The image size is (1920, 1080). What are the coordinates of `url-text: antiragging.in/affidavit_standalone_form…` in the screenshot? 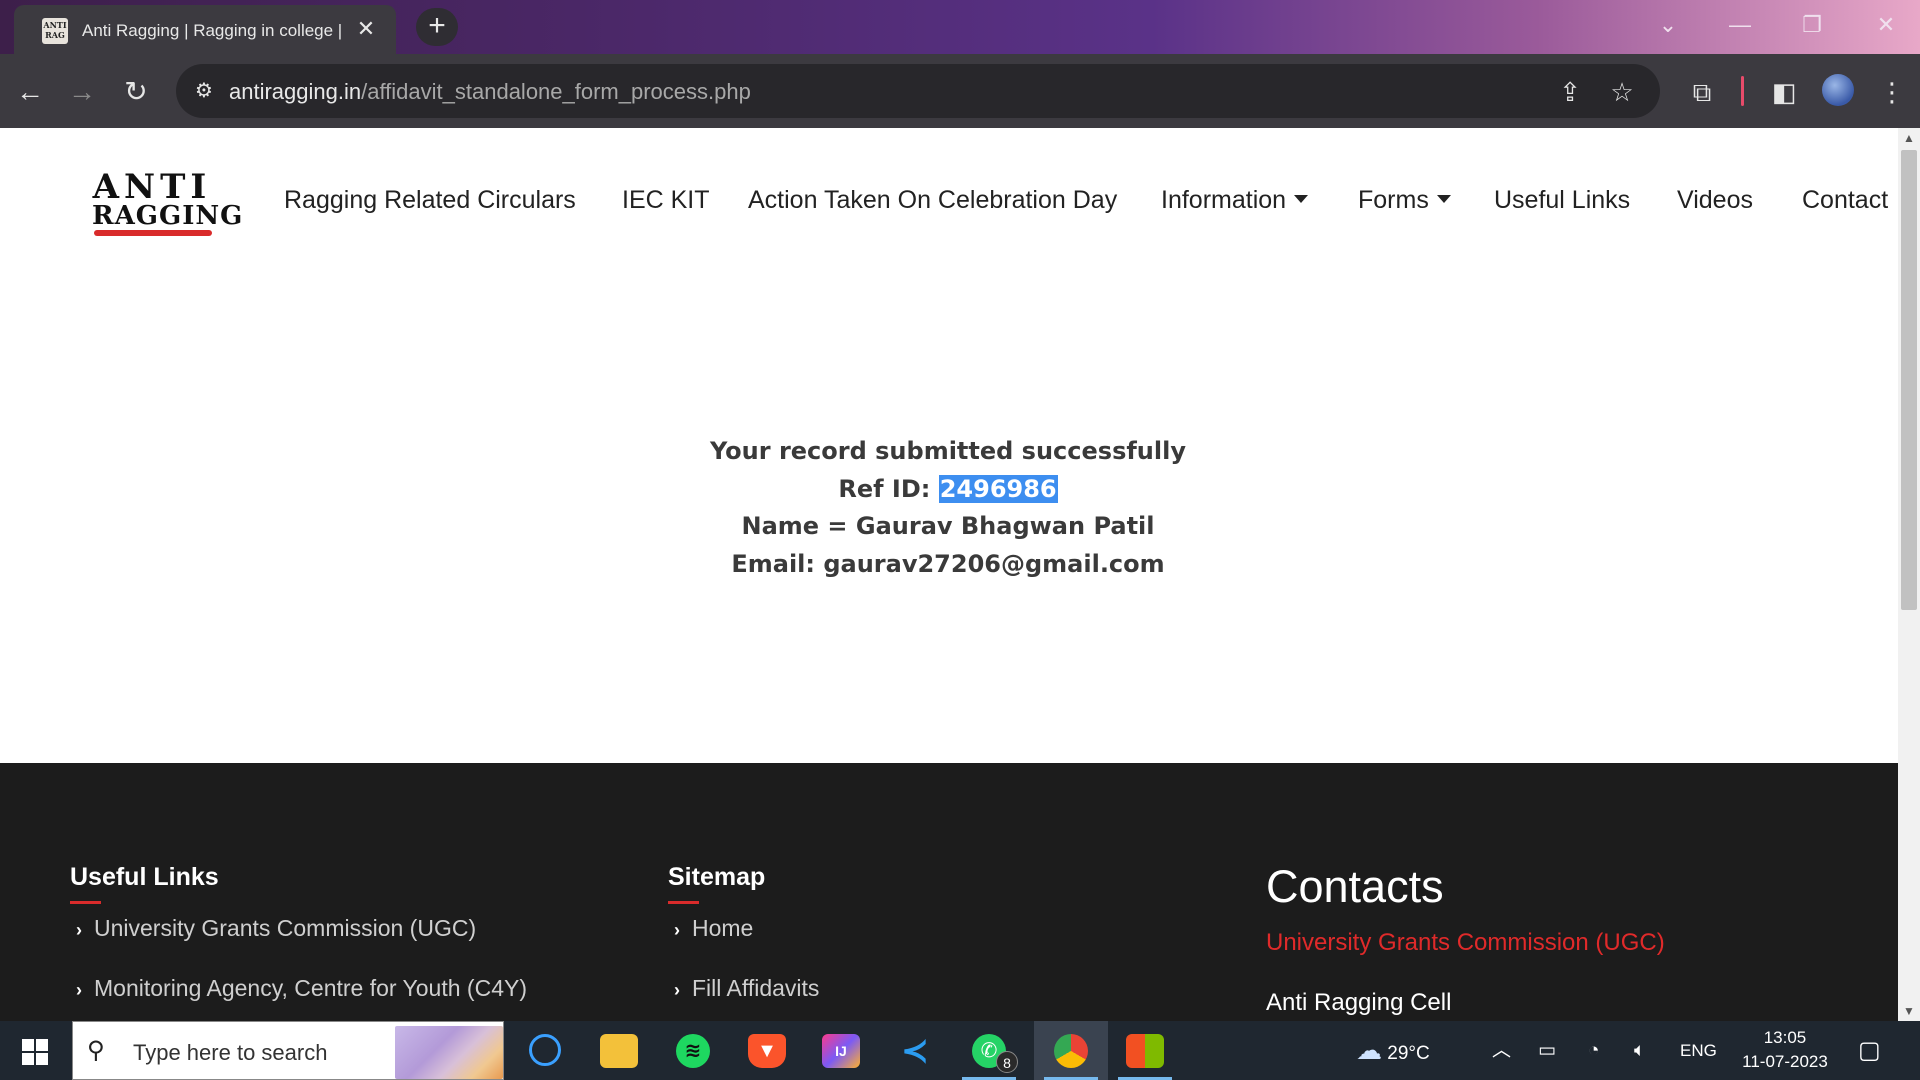 It's located at (490, 92).